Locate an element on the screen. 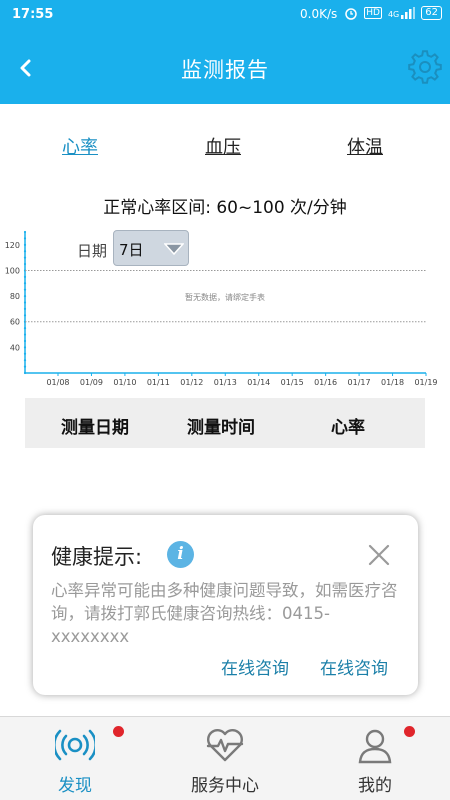 The width and height of the screenshot is (450, 800). y-tick-label: 100 is located at coordinates (12, 270).